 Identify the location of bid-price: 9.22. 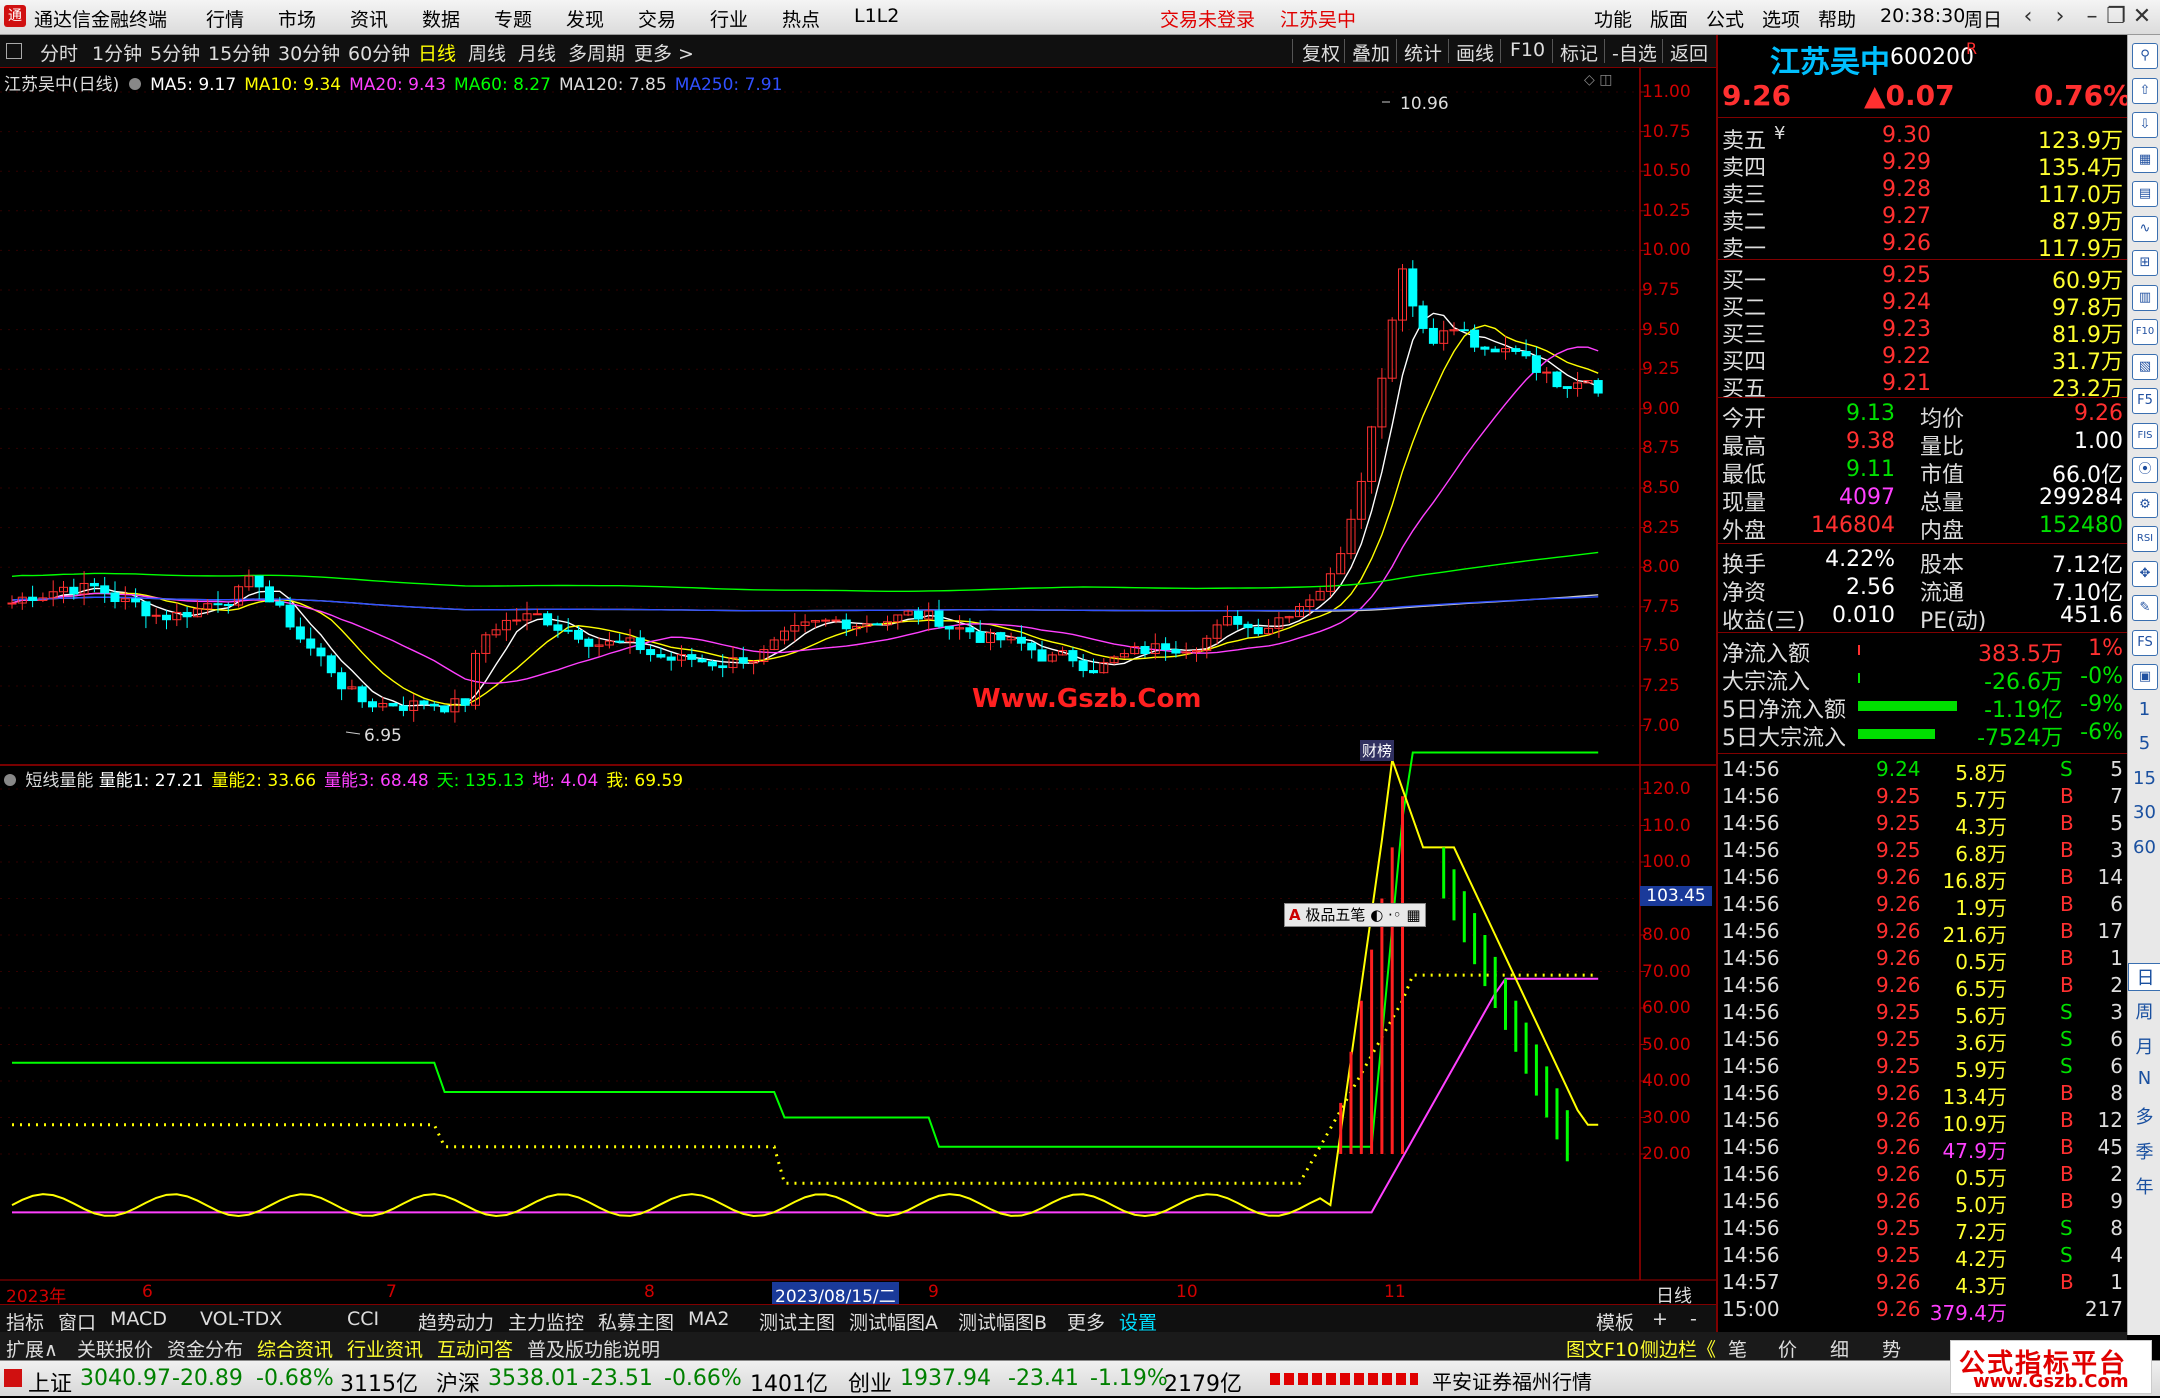
(1906, 356).